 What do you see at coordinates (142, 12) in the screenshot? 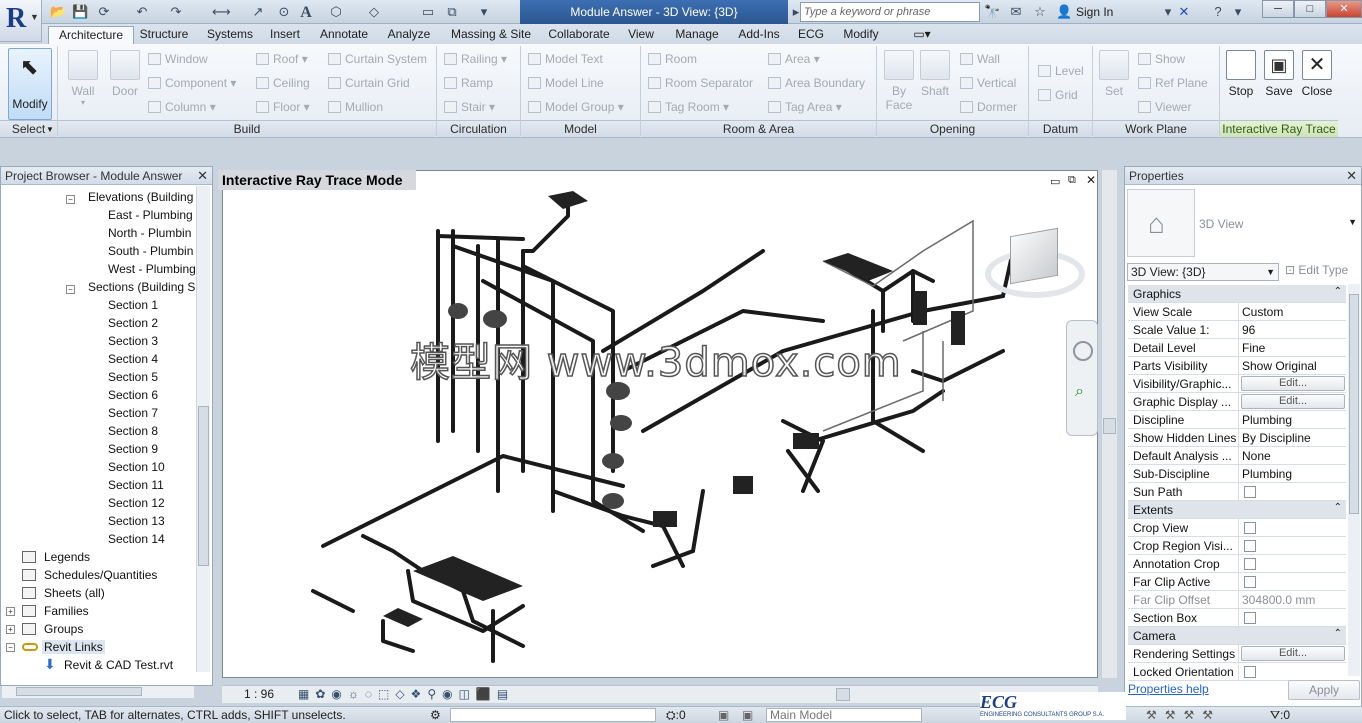
I see `undo-icon: ↶` at bounding box center [142, 12].